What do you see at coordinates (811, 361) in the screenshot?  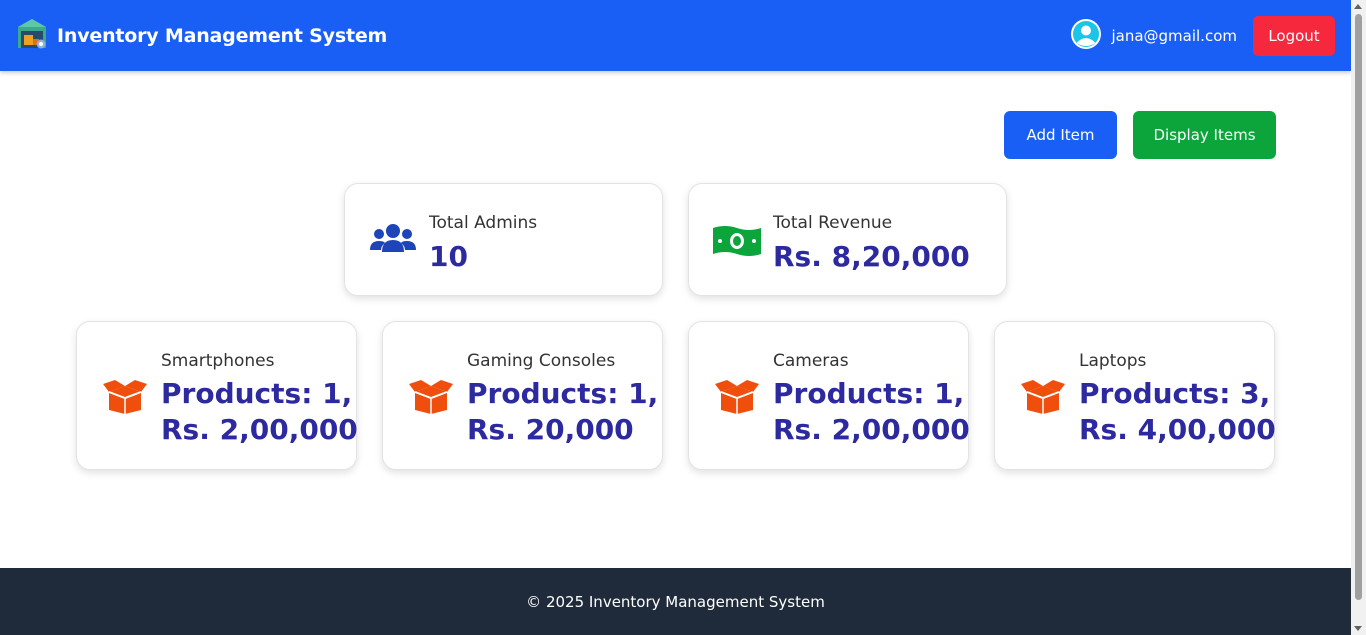 I see `category-name: Cameras` at bounding box center [811, 361].